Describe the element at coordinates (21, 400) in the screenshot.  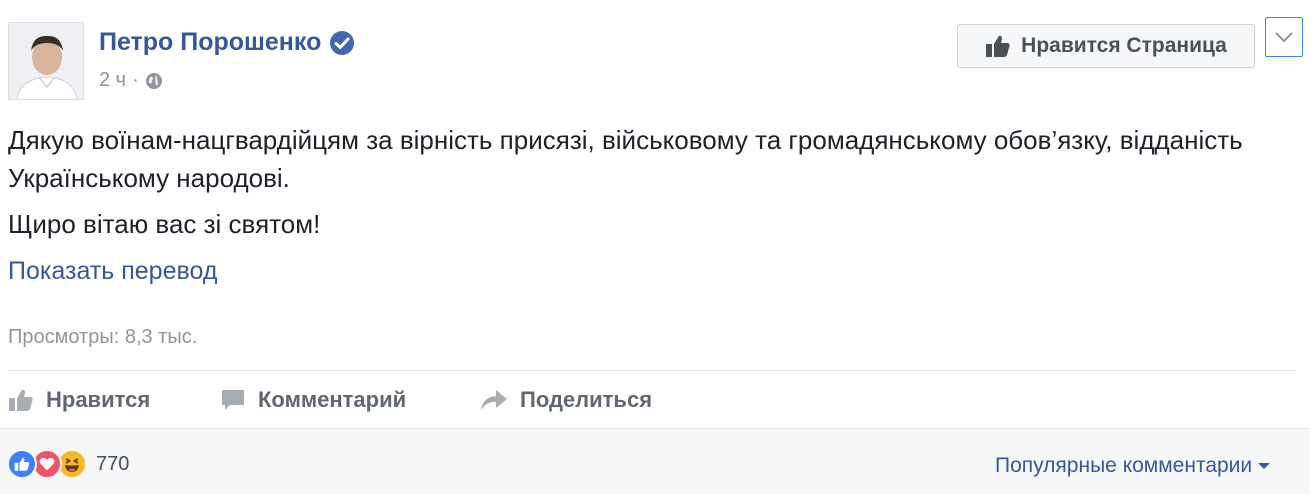
I see `like-icon` at that location.